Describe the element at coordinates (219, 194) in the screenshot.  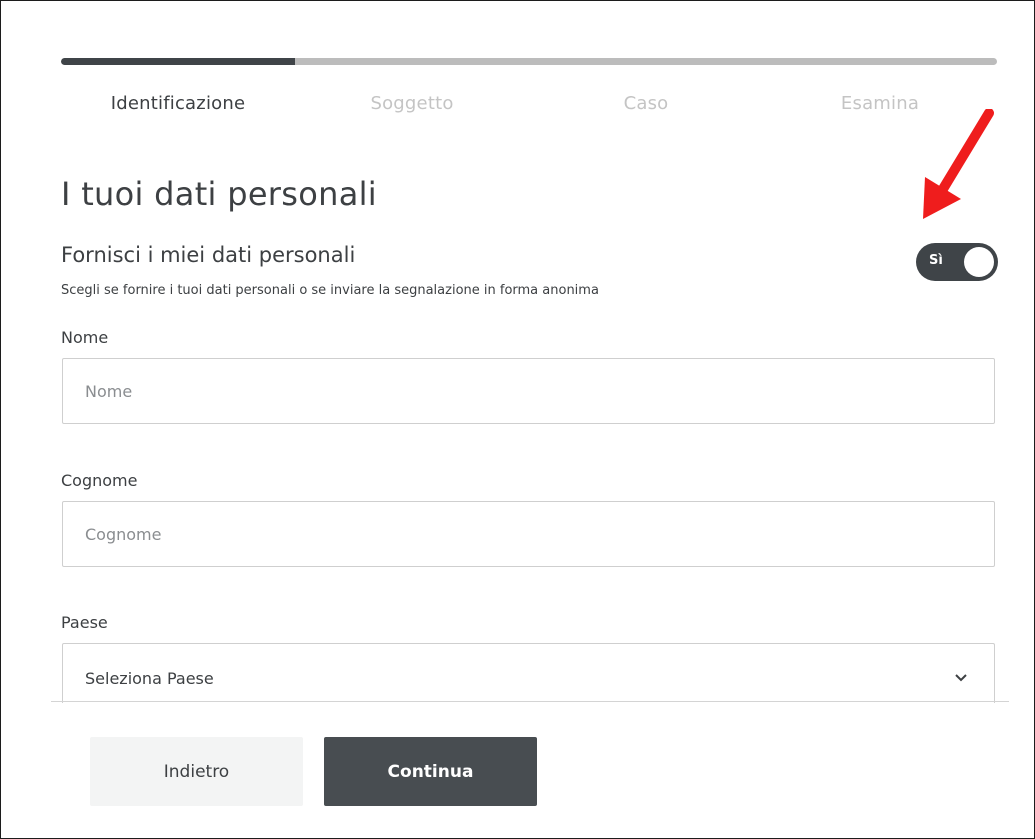
I see `page-title: I tuoi dati personali` at that location.